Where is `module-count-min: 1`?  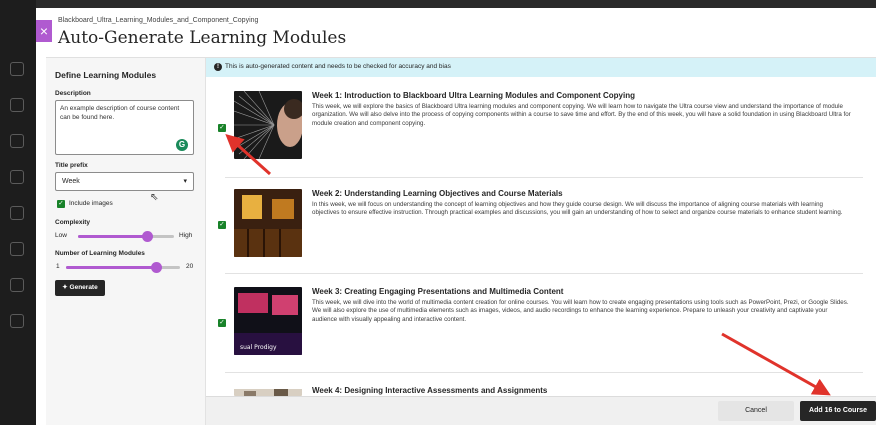
module-count-min: 1 is located at coordinates (58, 266).